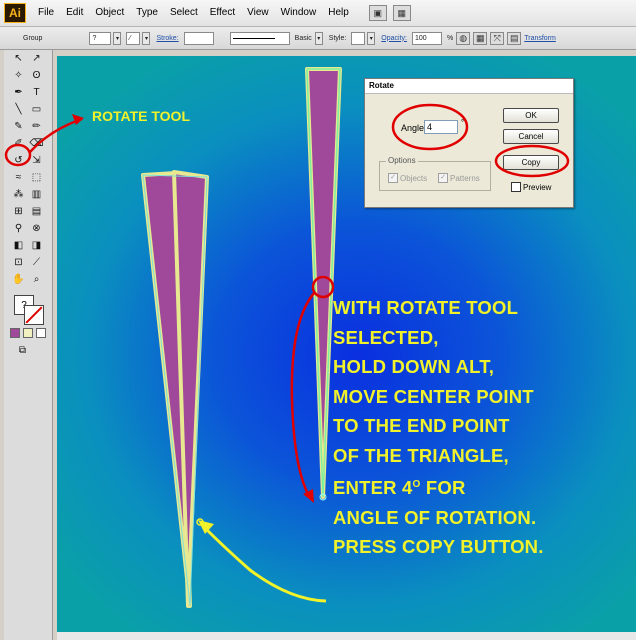 The height and width of the screenshot is (640, 636). I want to click on rotate-tool-annotation: ROTATE TOOL, so click(141, 116).